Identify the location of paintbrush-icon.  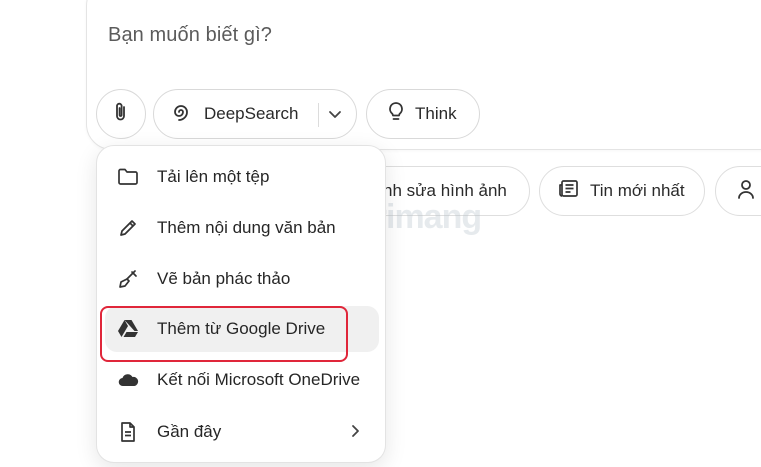
(128, 279).